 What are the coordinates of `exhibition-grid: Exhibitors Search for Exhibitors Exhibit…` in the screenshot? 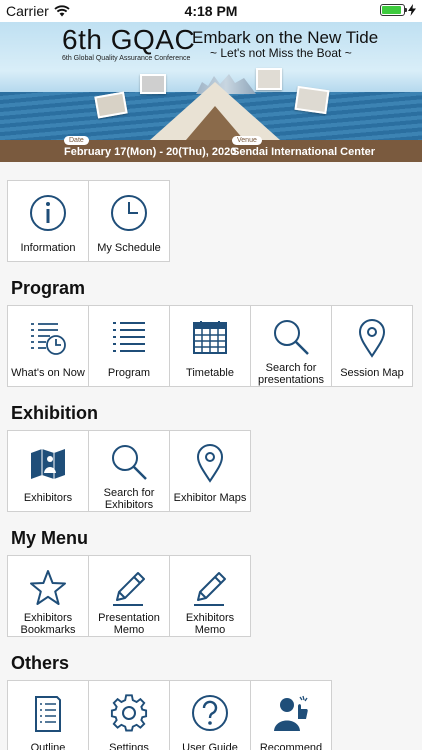 It's located at (129, 471).